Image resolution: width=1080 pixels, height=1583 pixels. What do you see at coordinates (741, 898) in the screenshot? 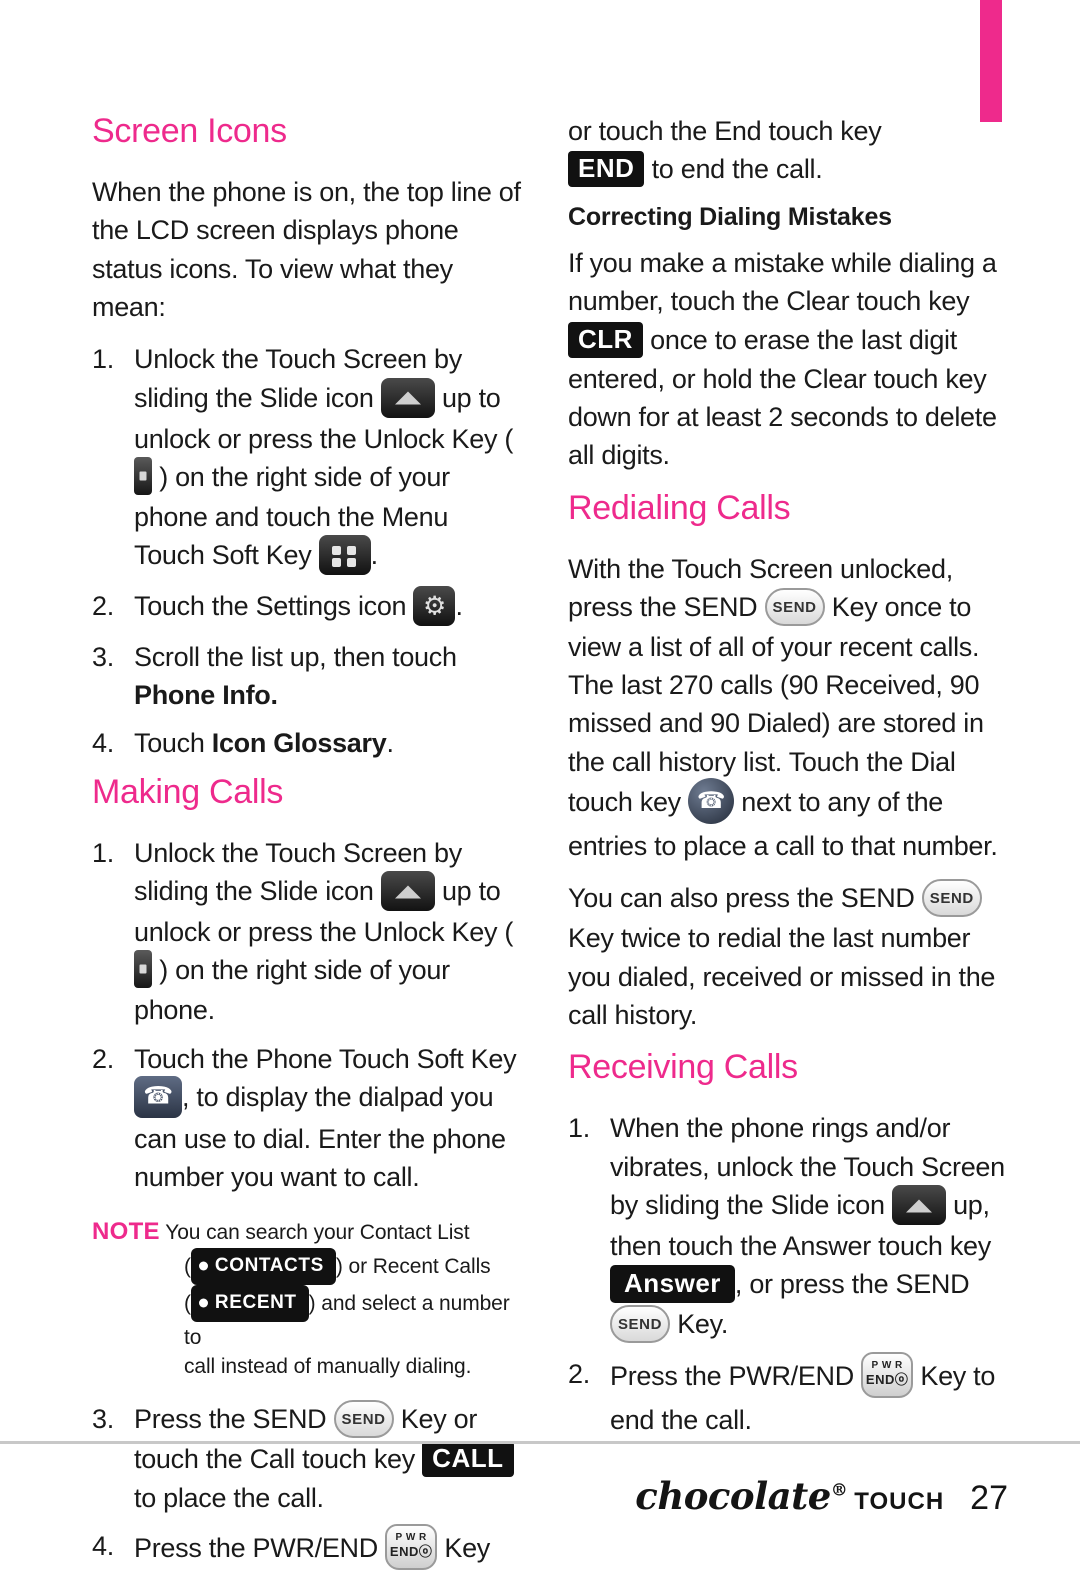
I see `redial2-text-a: You can also press the SEND` at bounding box center [741, 898].